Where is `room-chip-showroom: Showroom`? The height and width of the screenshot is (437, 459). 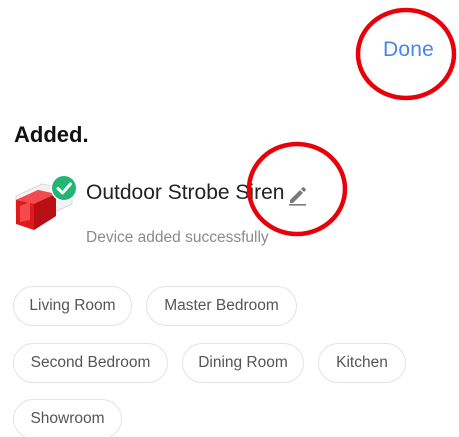
room-chip-showroom: Showroom is located at coordinates (67, 418).